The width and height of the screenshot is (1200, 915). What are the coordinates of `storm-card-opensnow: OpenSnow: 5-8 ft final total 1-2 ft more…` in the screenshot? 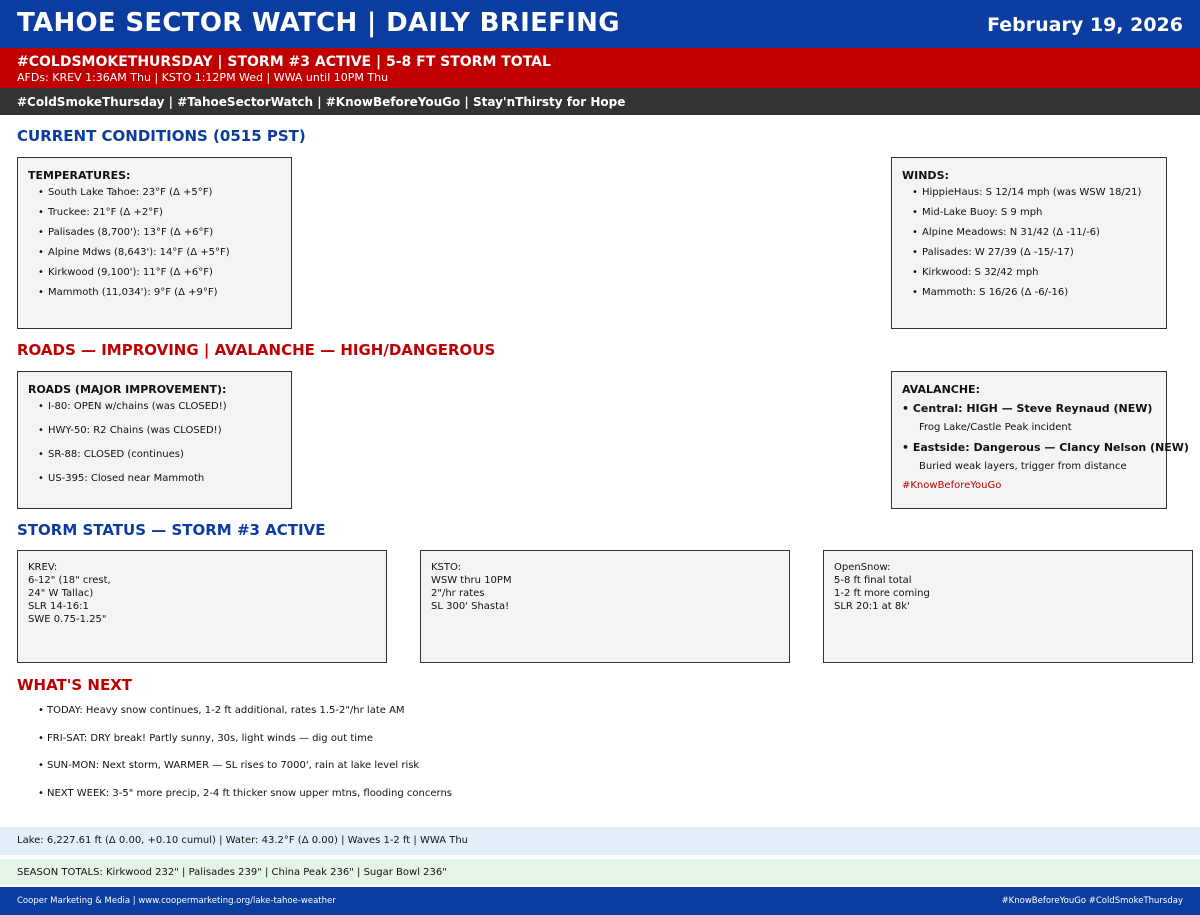 It's located at (1008, 606).